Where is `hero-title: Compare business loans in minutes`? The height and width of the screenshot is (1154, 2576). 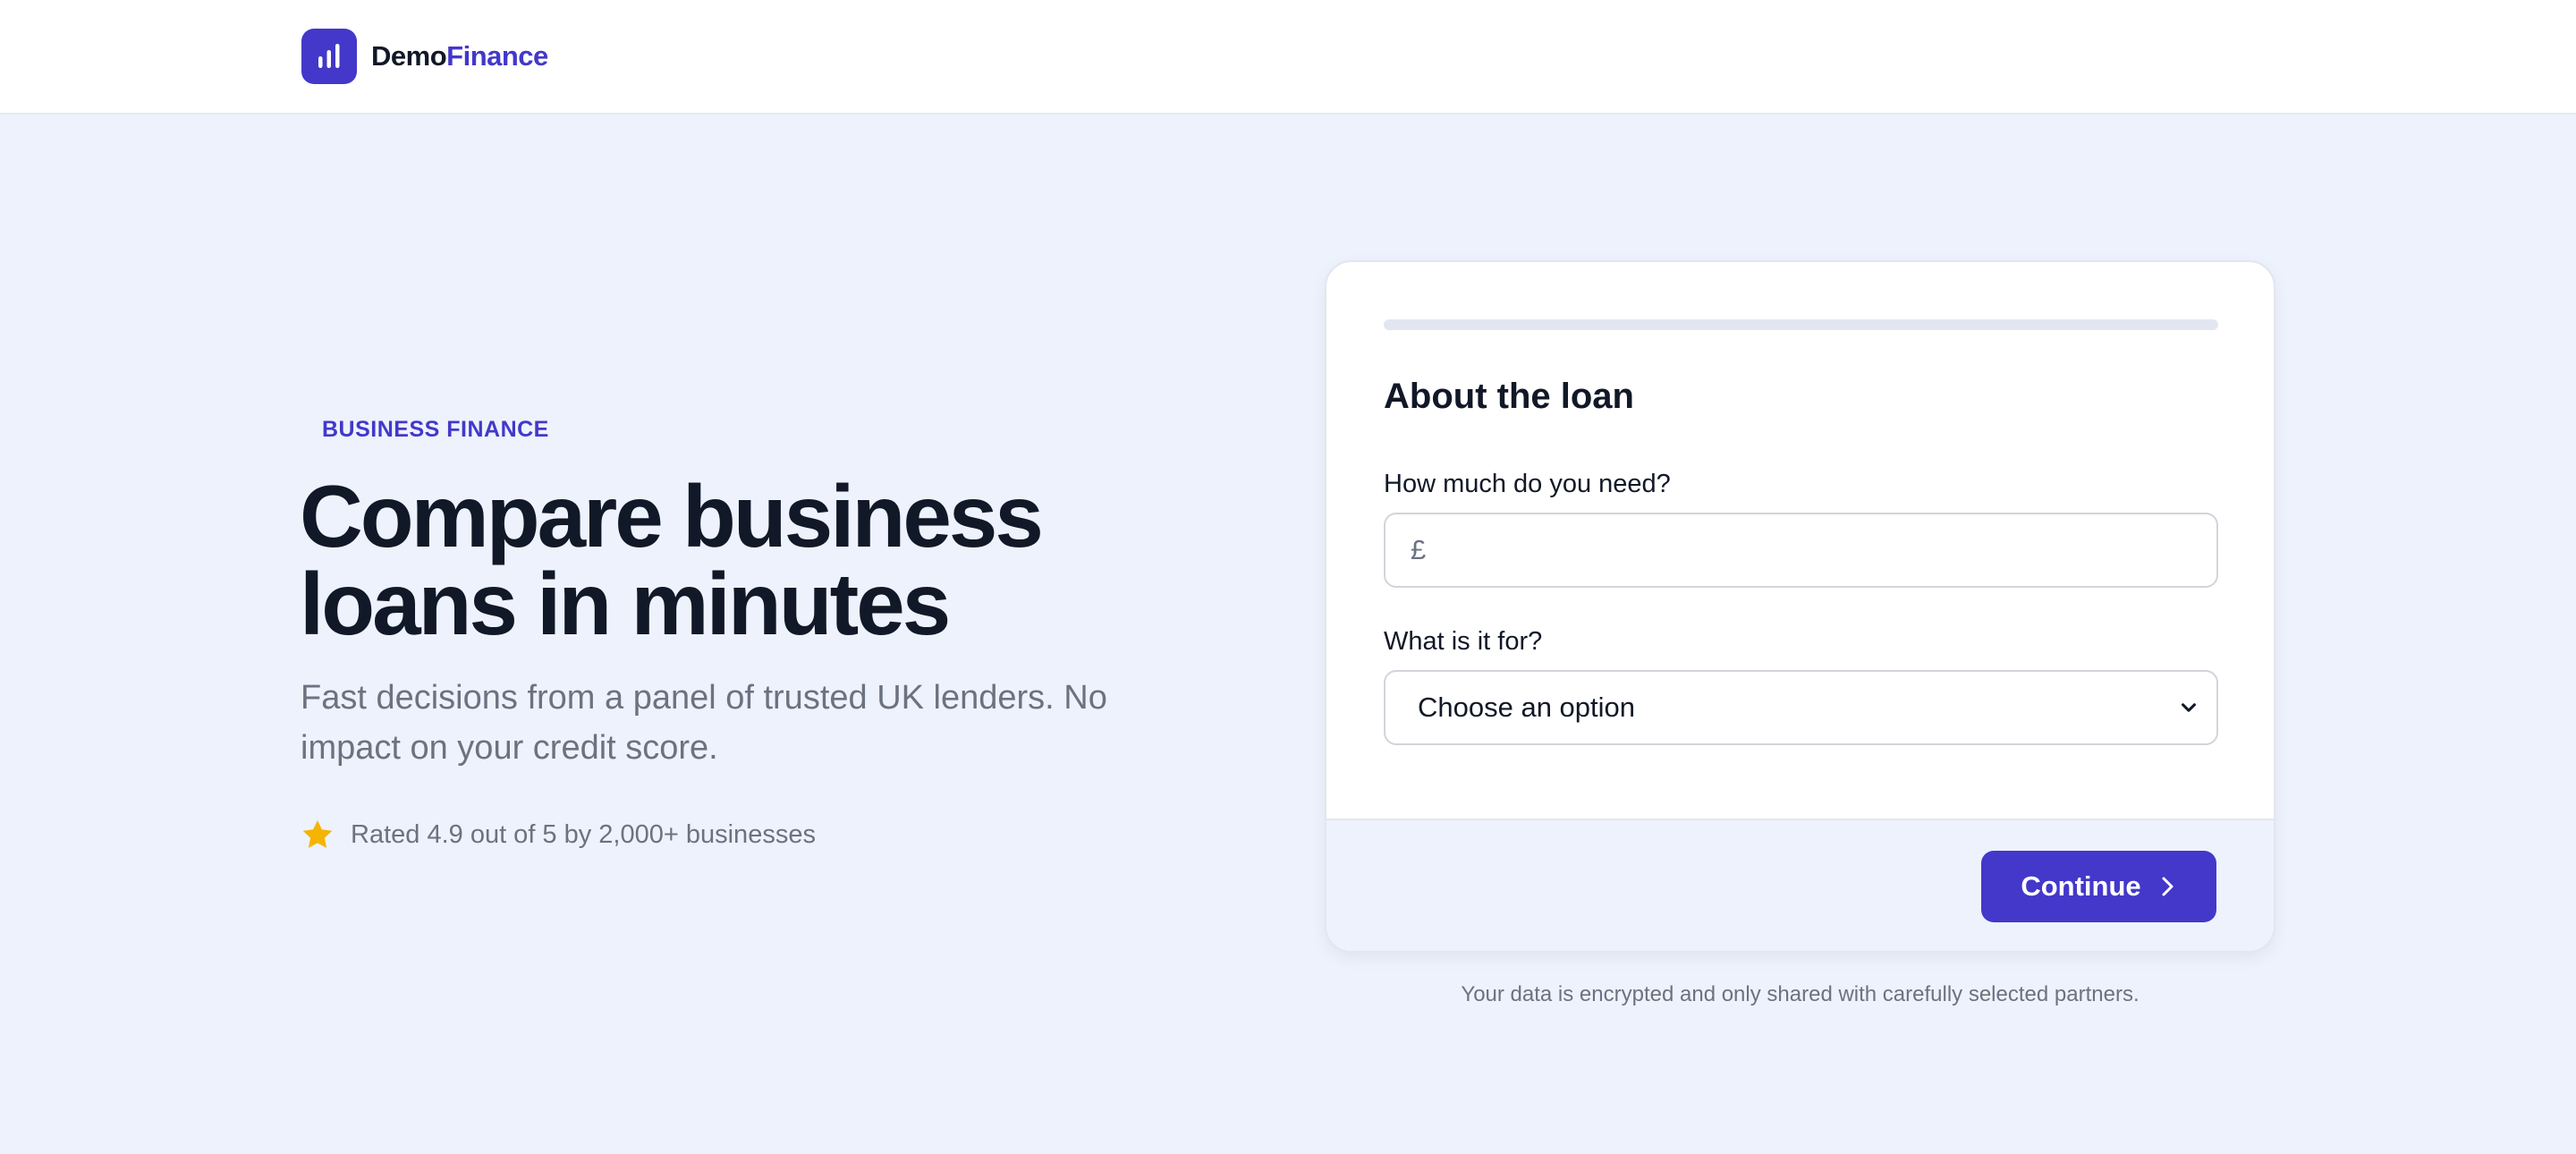
hero-title: Compare business loans in minutes is located at coordinates (747, 560).